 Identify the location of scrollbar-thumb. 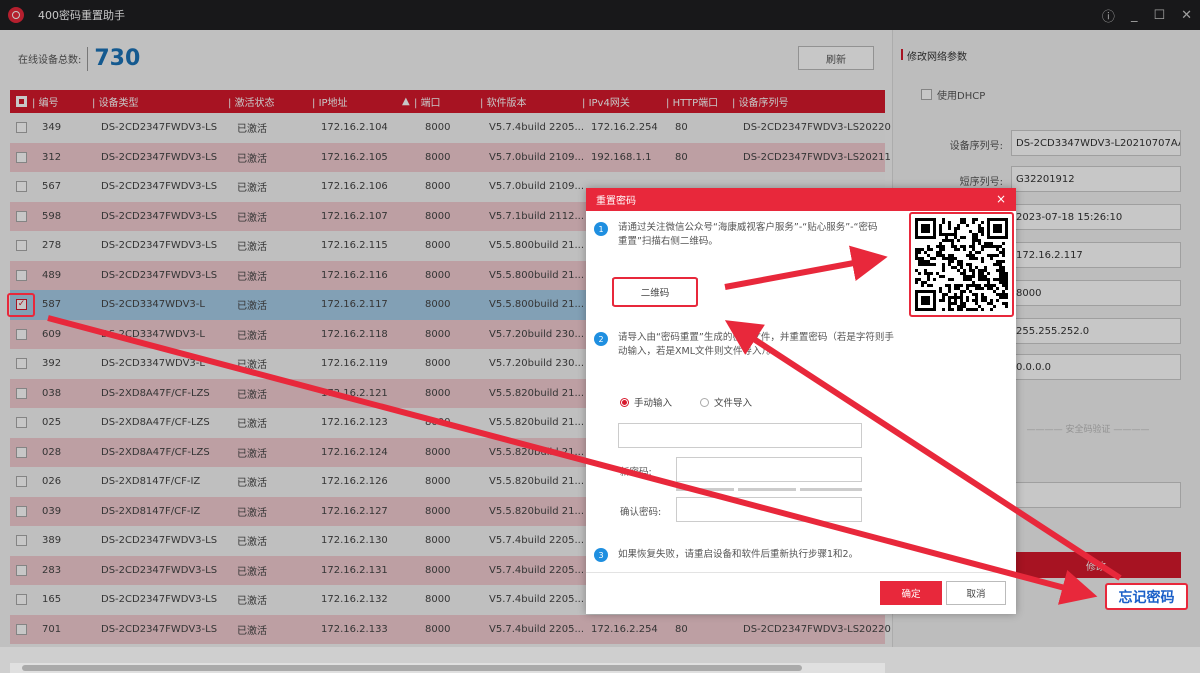
(412, 668).